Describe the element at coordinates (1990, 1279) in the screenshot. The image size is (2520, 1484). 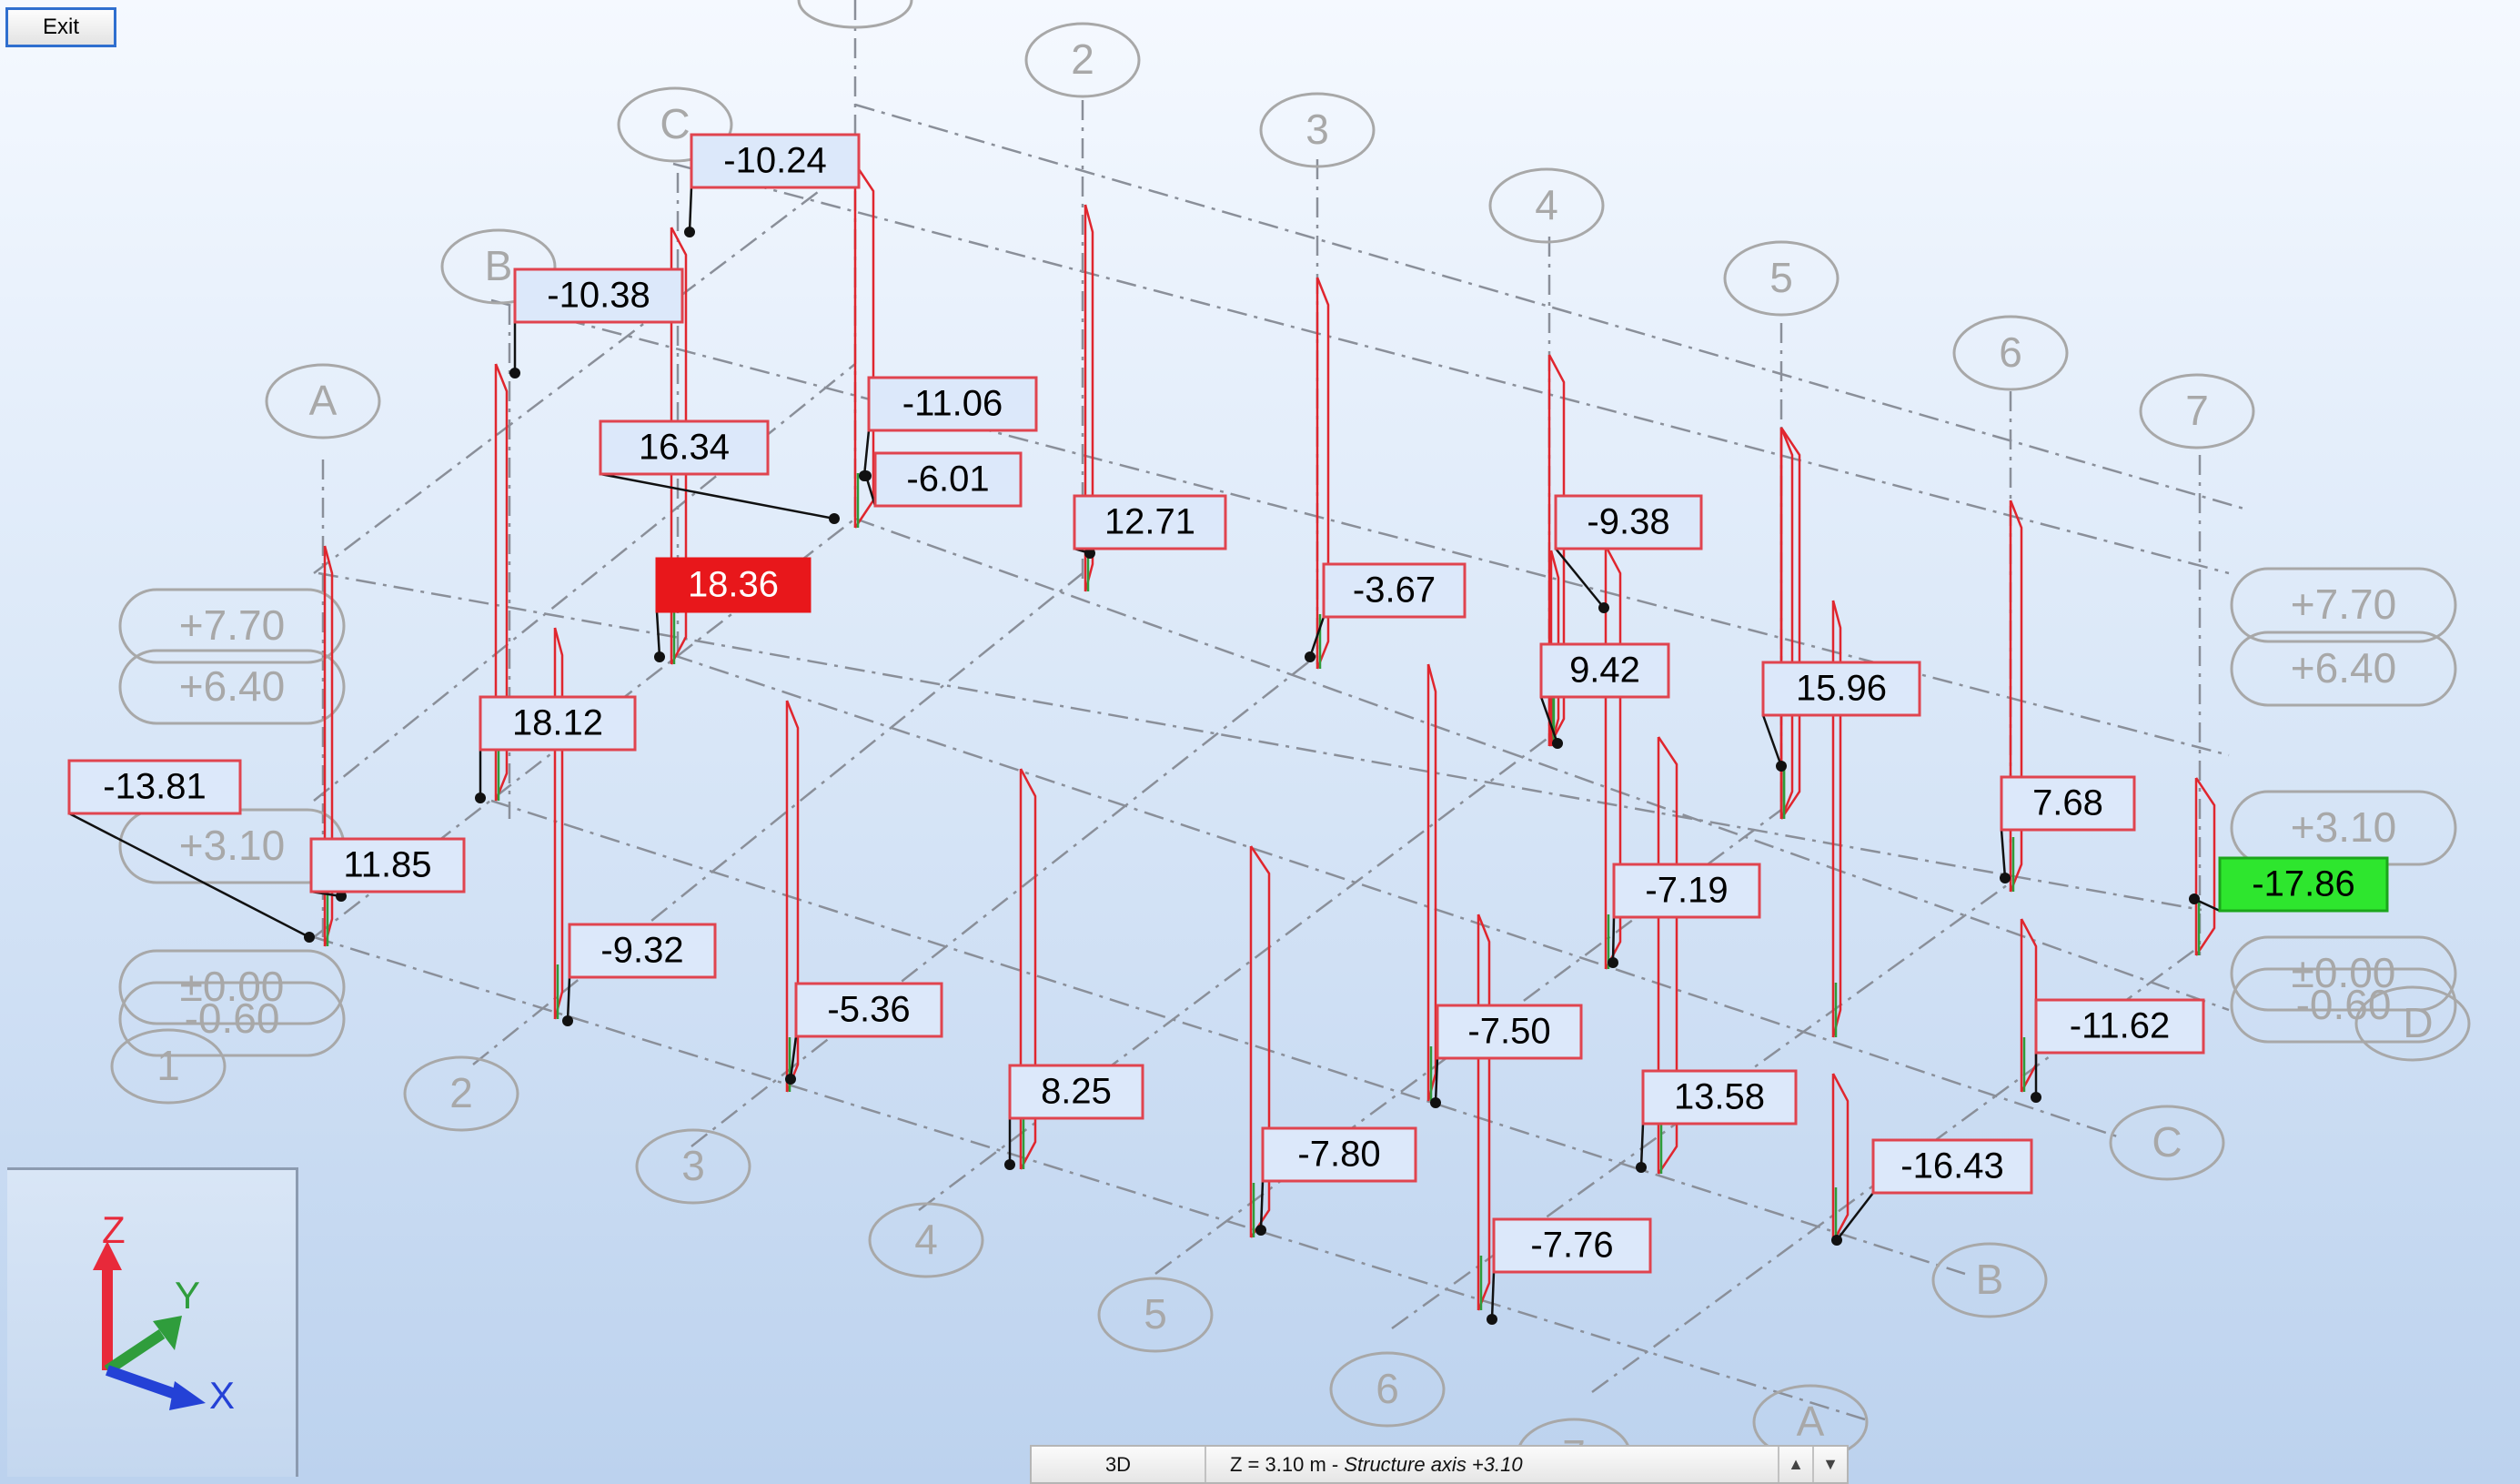
I see `grid-label-front-B: B` at that location.